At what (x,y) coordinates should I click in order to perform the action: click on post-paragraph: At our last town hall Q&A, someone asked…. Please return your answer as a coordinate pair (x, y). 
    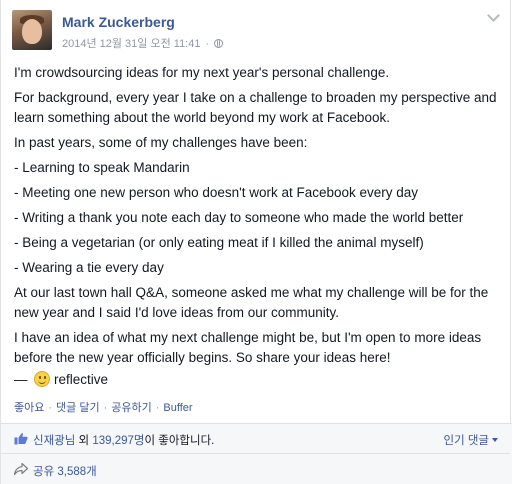
    Looking at the image, I should click on (251, 302).